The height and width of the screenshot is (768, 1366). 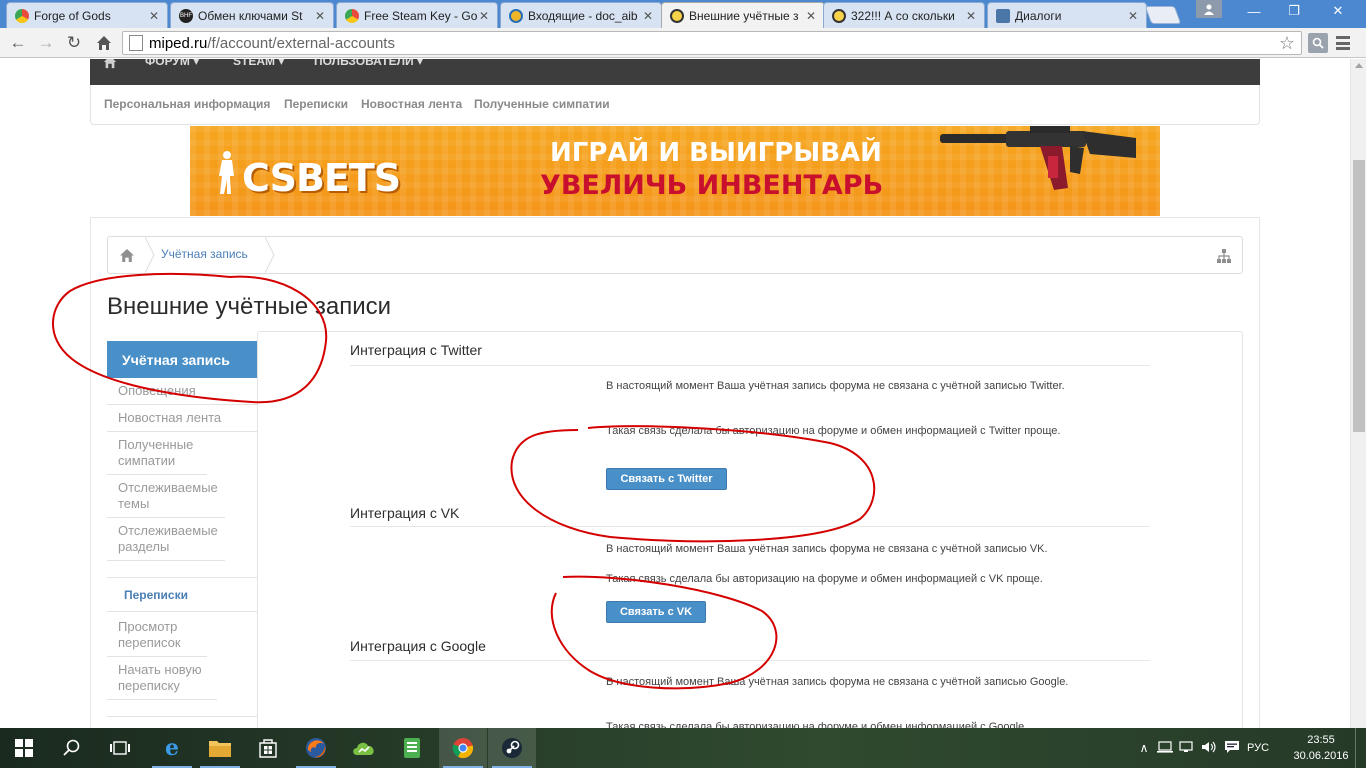 What do you see at coordinates (316, 748) in the screenshot?
I see `taskbar-firefox` at bounding box center [316, 748].